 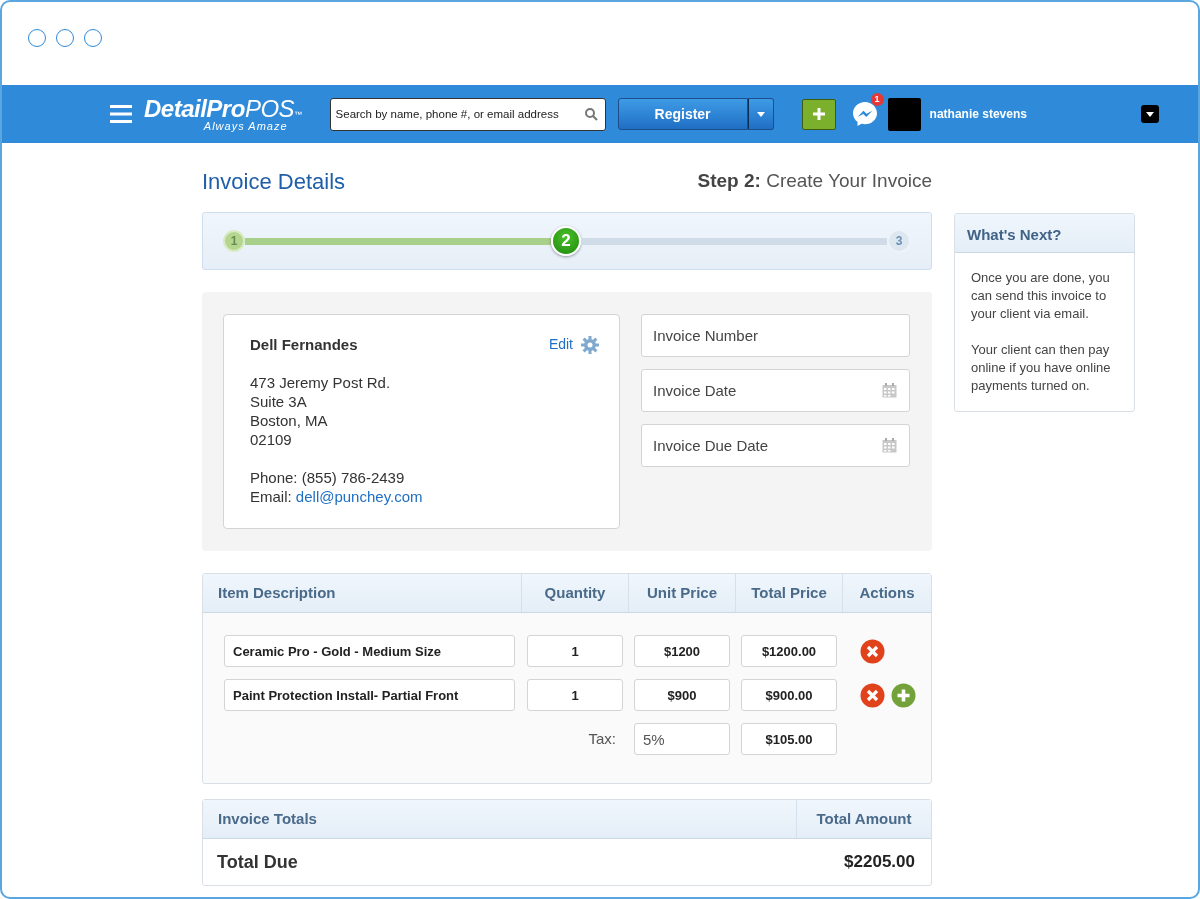 What do you see at coordinates (903, 695) in the screenshot?
I see `add-icon` at bounding box center [903, 695].